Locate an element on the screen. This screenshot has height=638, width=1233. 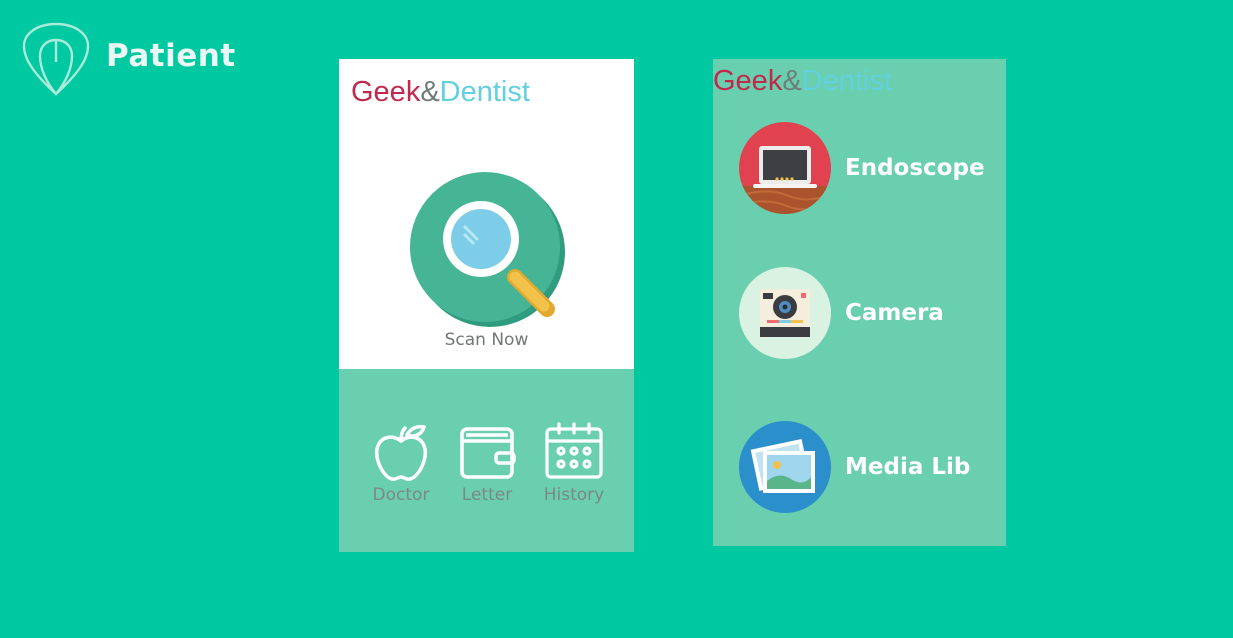
monitor-icon is located at coordinates (785, 168).